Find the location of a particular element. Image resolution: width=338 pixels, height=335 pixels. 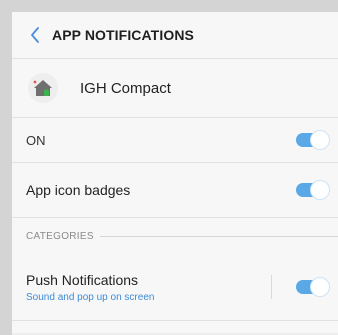

push-notifications-controls is located at coordinates (300, 287).